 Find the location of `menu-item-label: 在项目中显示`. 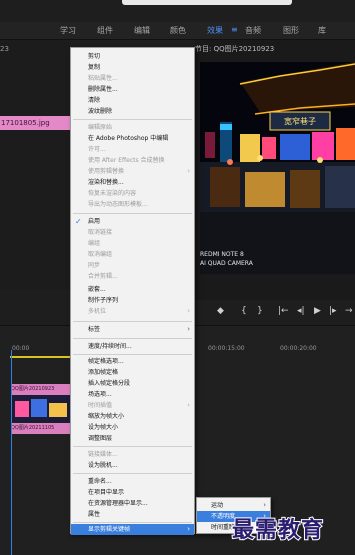

menu-item-label: 在项目中显示 is located at coordinates (106, 492).